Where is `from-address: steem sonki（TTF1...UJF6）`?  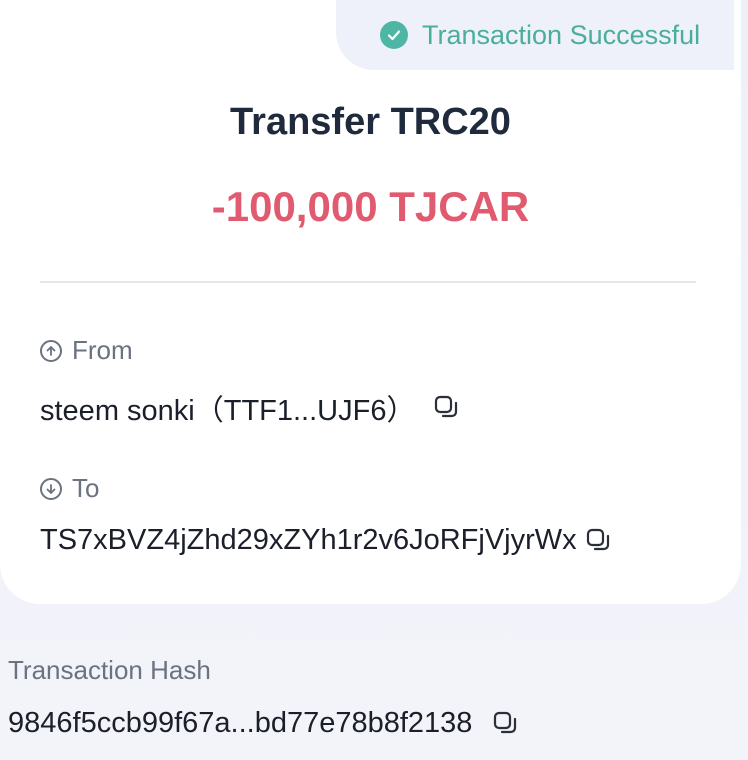 from-address: steem sonki（TTF1...UJF6） is located at coordinates (228, 411).